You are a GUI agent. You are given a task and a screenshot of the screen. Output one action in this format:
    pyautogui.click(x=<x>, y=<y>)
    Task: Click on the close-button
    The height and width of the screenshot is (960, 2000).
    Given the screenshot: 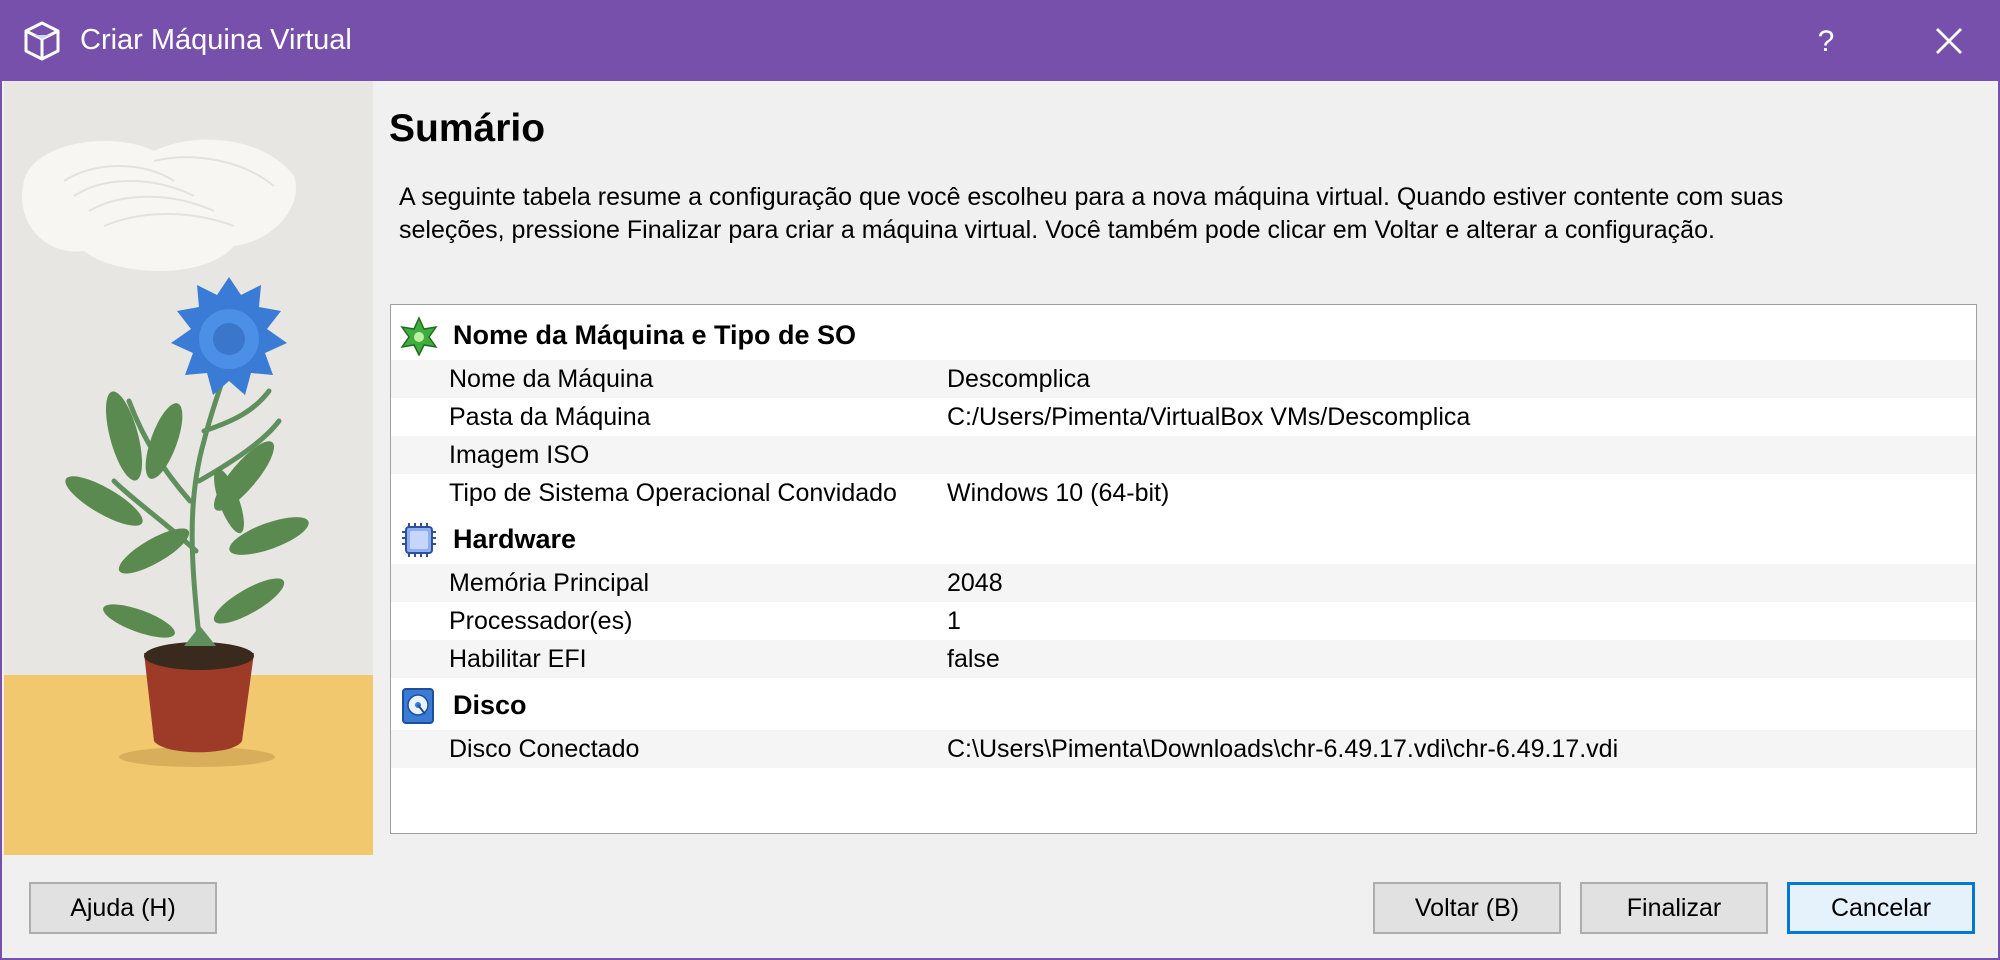 What is the action you would take?
    pyautogui.click(x=1949, y=41)
    